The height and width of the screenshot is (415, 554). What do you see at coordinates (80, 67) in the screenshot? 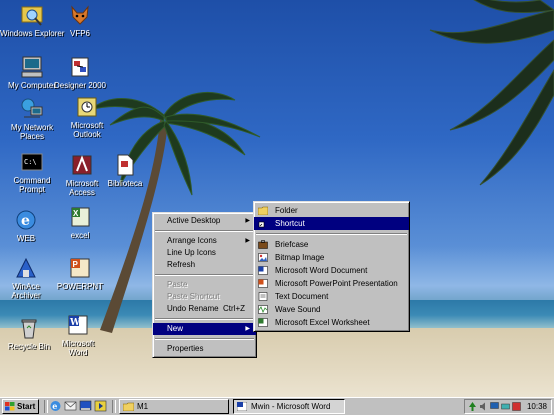
I see `designer-icon` at bounding box center [80, 67].